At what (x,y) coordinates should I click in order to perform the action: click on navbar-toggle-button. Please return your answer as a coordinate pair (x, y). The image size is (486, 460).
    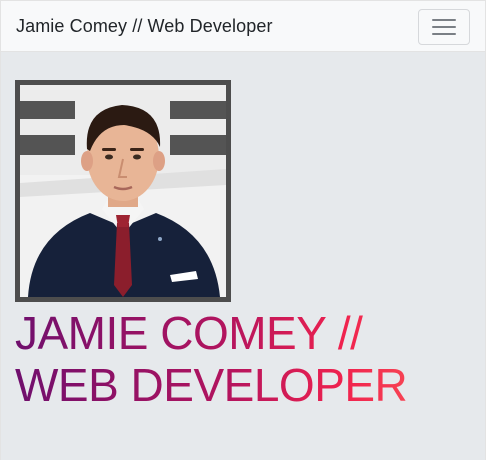
    Looking at the image, I should click on (444, 27).